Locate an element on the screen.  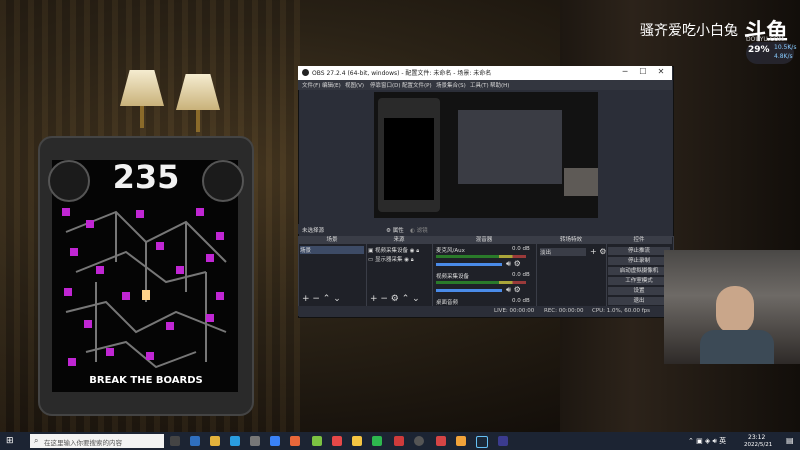
source-list-controls: + − ⚙ ⌃ ⌄ is located at coordinates (395, 299).